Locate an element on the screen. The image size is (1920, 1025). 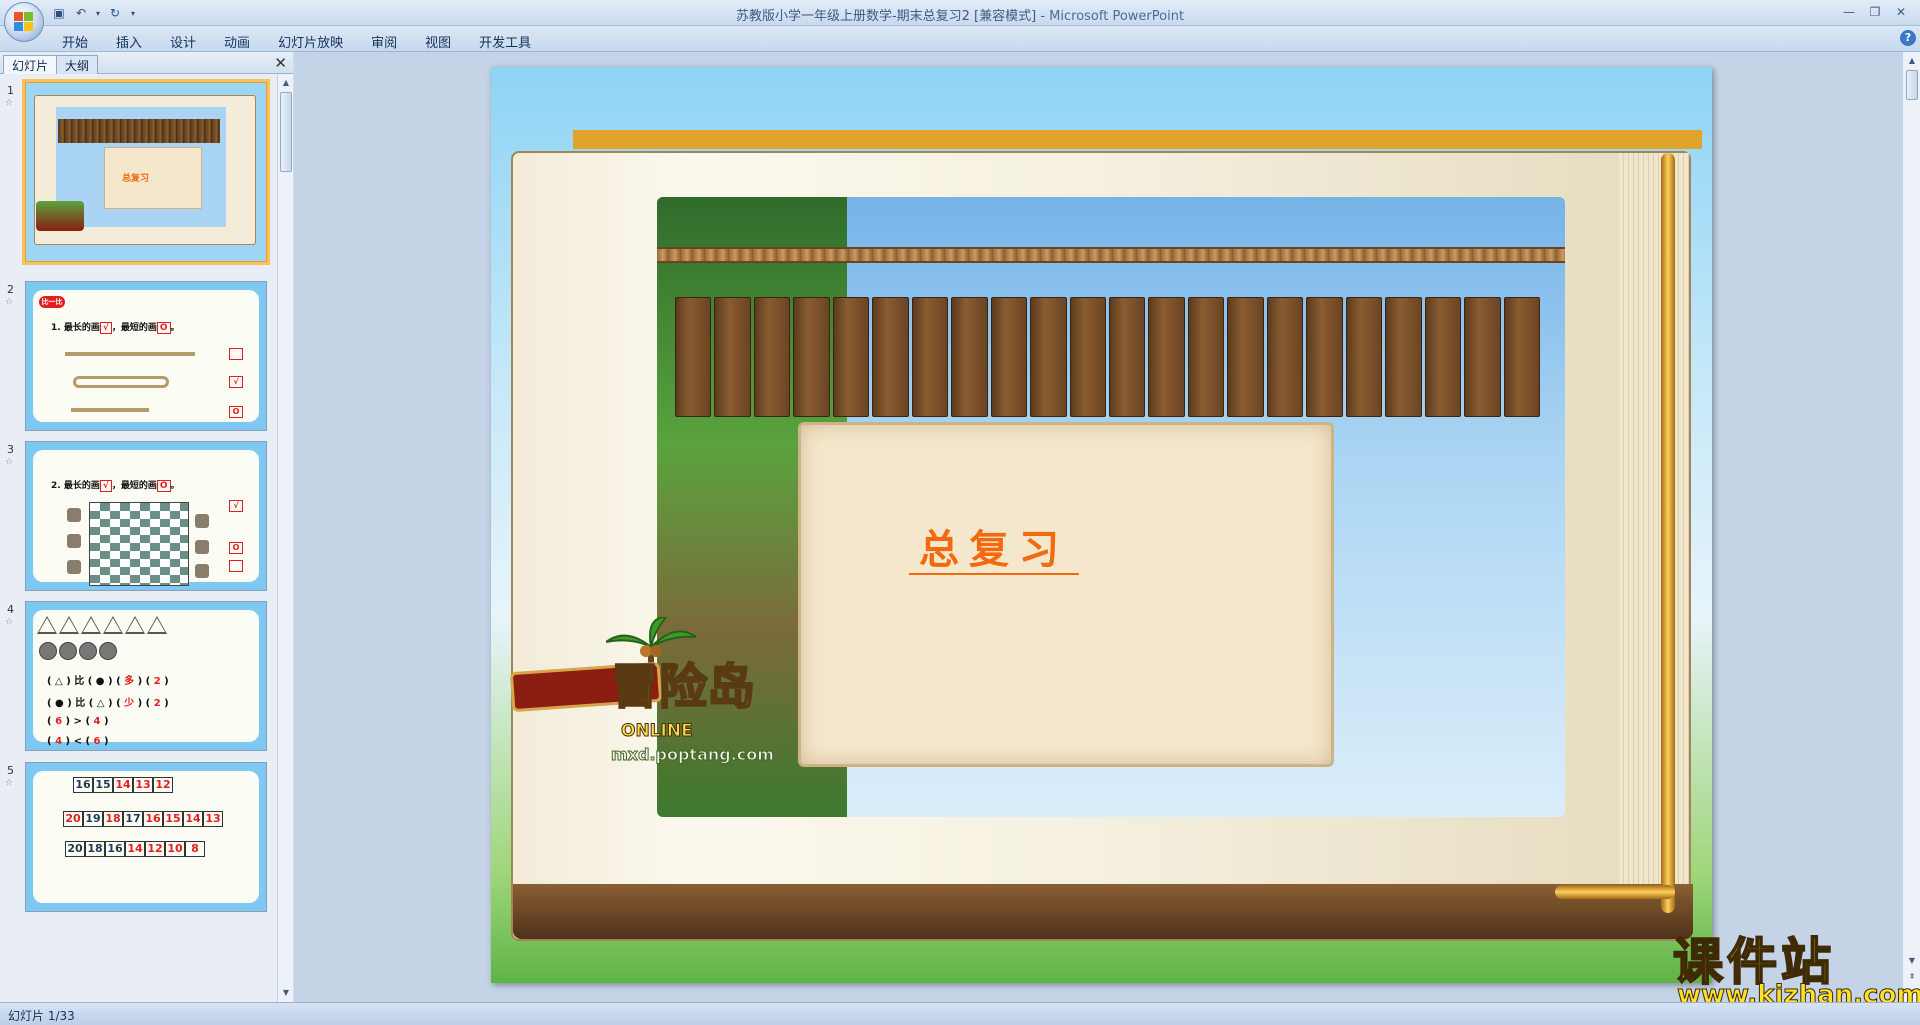
office-button is located at coordinates (24, 22).